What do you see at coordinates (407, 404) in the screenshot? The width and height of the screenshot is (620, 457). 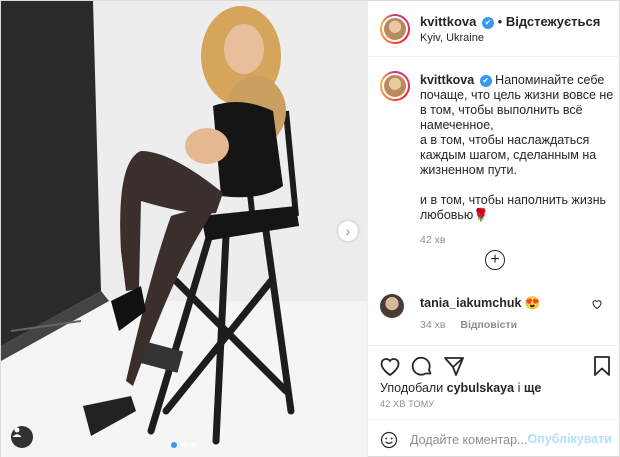 I see `post-timestamp: 42 ХВ ТОМУ` at bounding box center [407, 404].